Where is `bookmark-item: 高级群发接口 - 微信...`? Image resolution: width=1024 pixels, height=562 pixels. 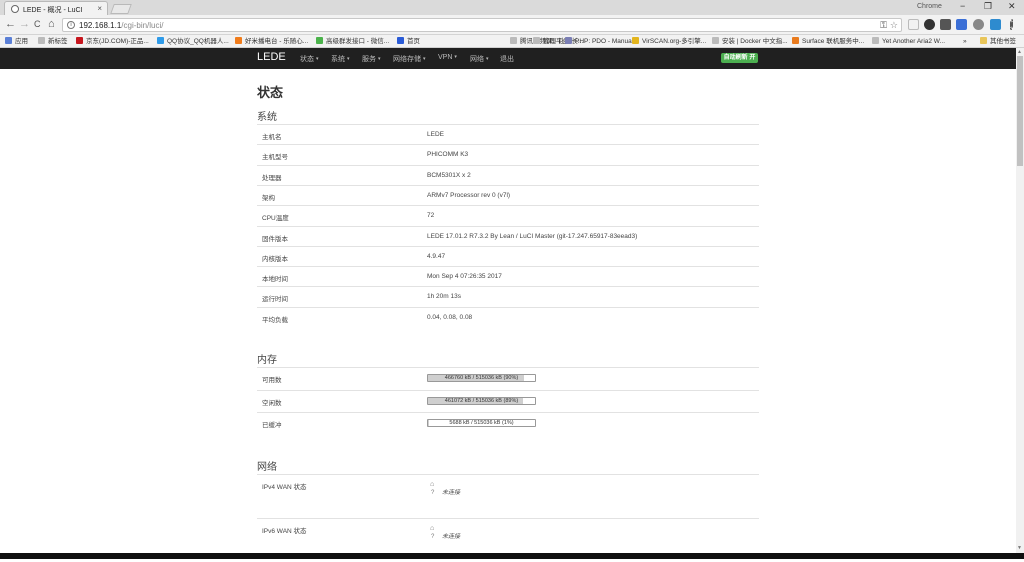 bookmark-item: 高级群发接口 - 微信... is located at coordinates (352, 41).